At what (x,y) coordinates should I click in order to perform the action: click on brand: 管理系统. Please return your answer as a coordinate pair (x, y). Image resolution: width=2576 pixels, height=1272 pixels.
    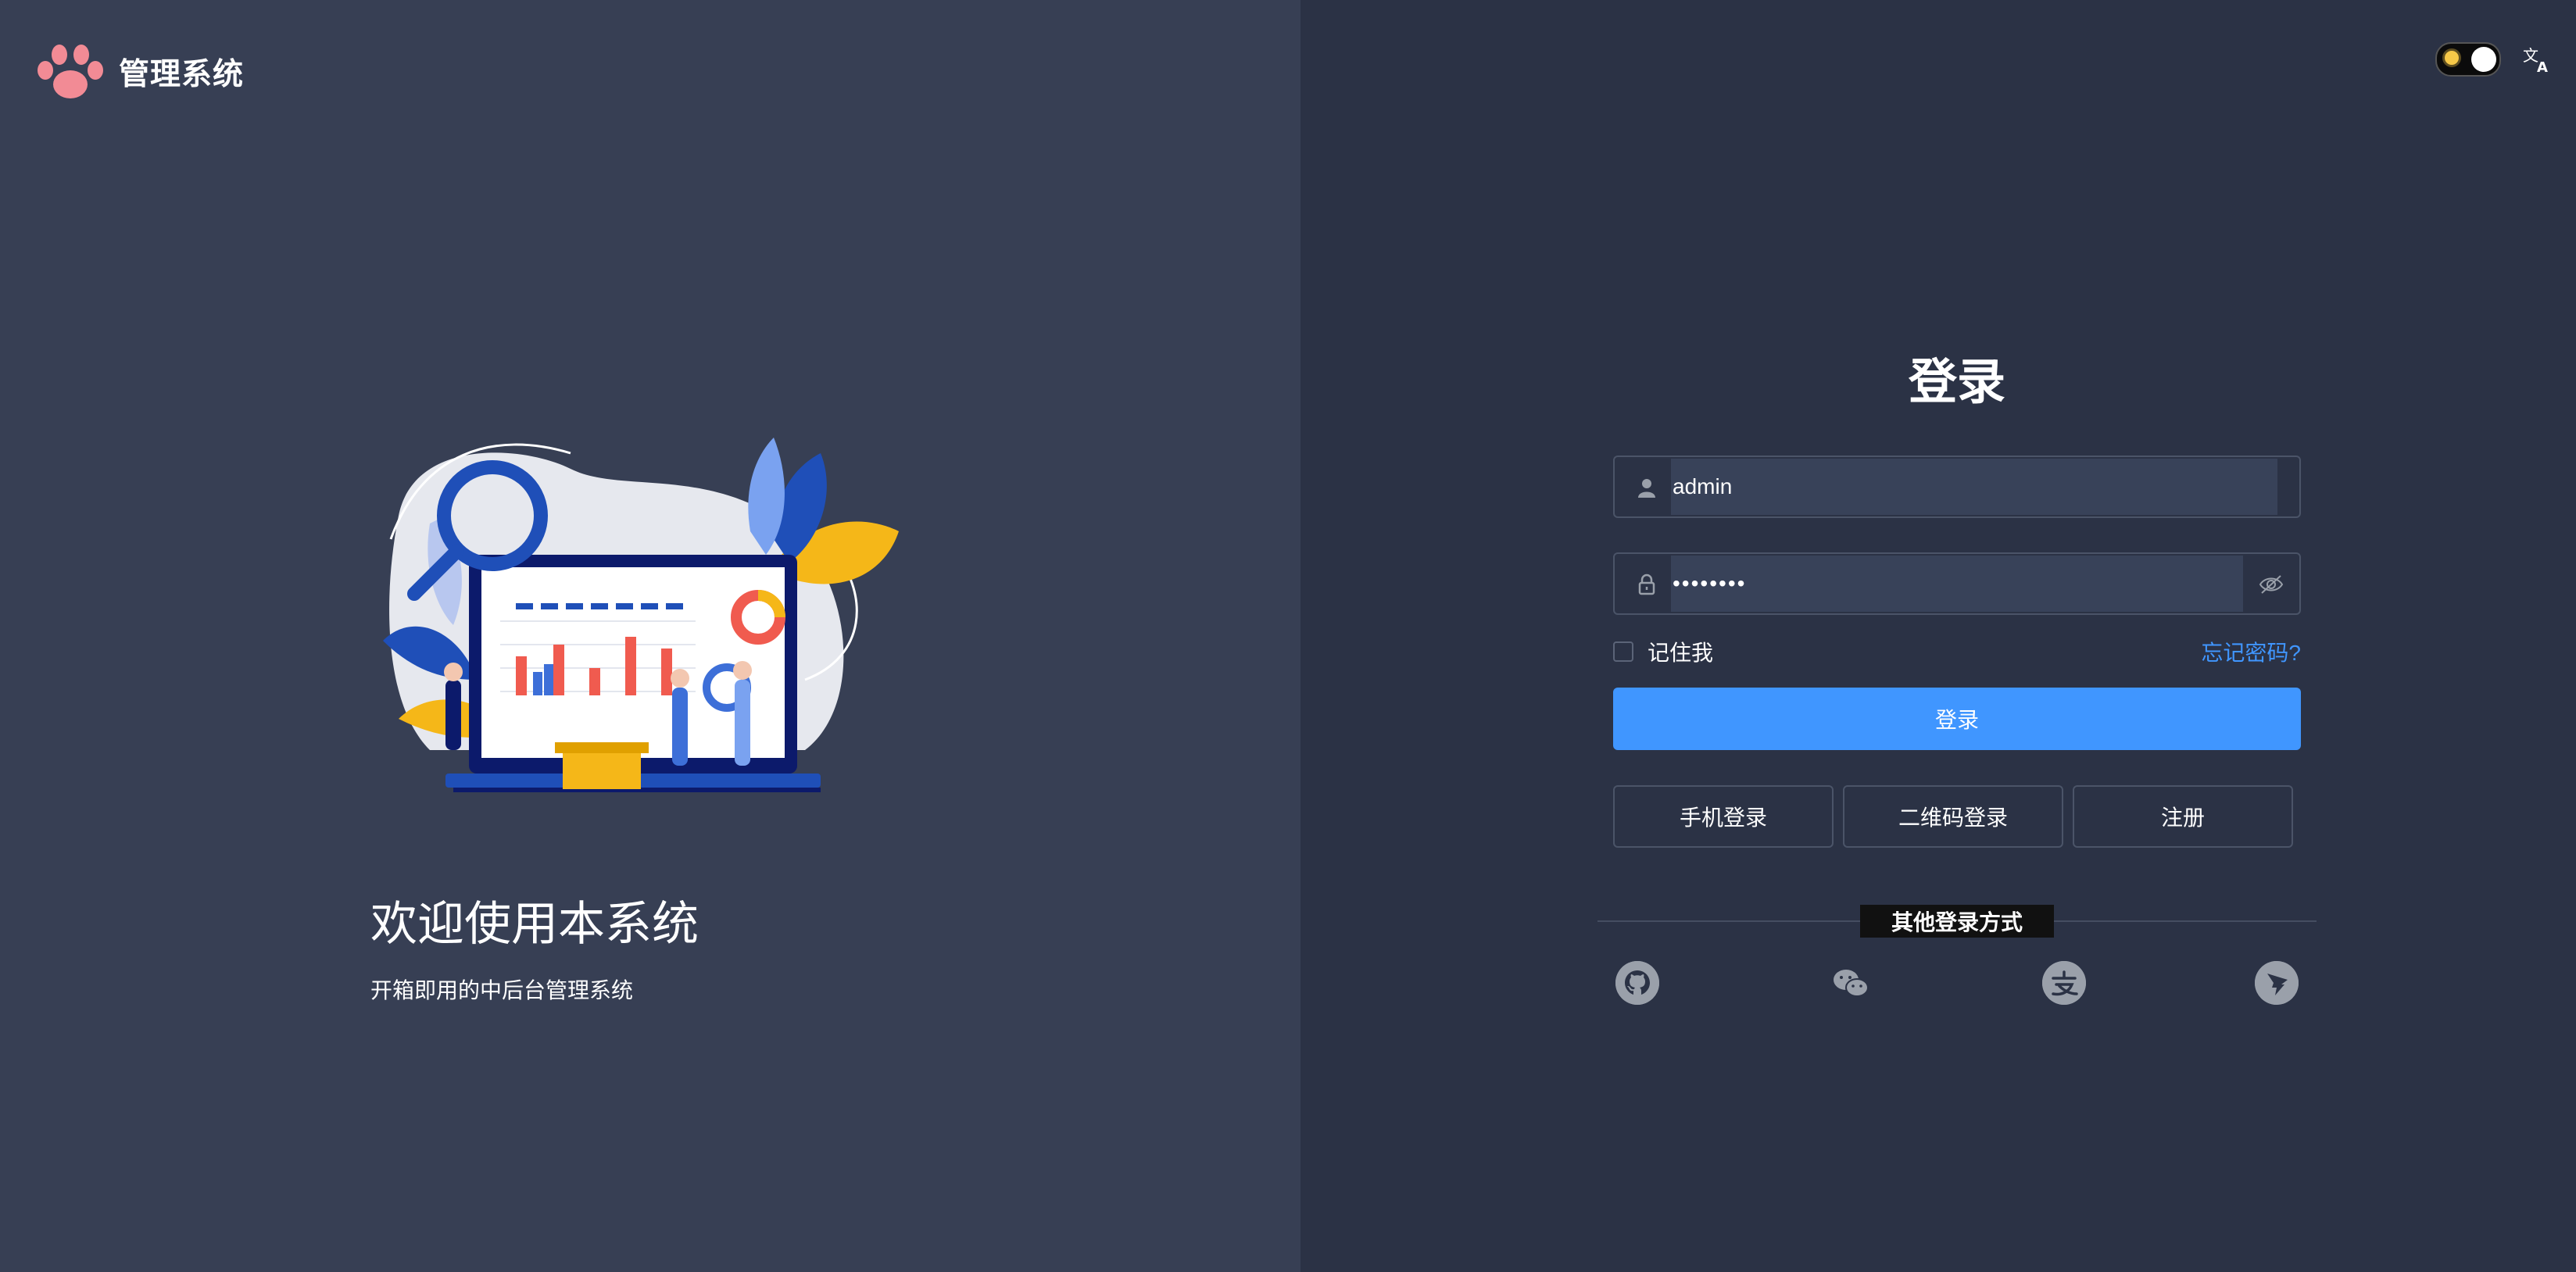
    Looking at the image, I should click on (138, 72).